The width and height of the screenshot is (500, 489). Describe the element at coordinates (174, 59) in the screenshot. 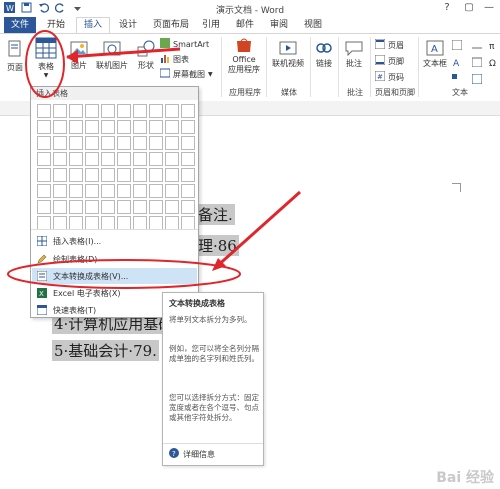

I see `chart-button: 图表` at that location.